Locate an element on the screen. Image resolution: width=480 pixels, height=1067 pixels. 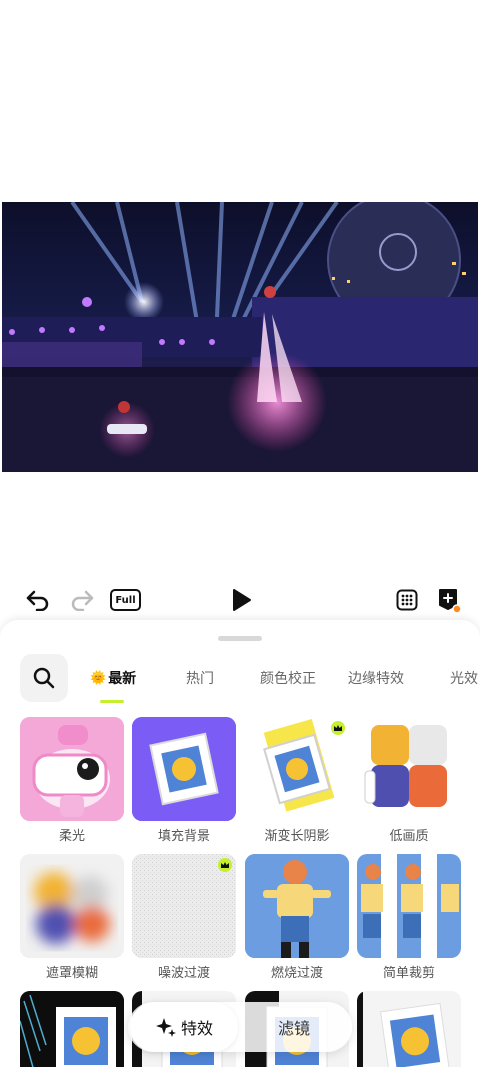
add-keyframe-icon is located at coordinates (450, 601).